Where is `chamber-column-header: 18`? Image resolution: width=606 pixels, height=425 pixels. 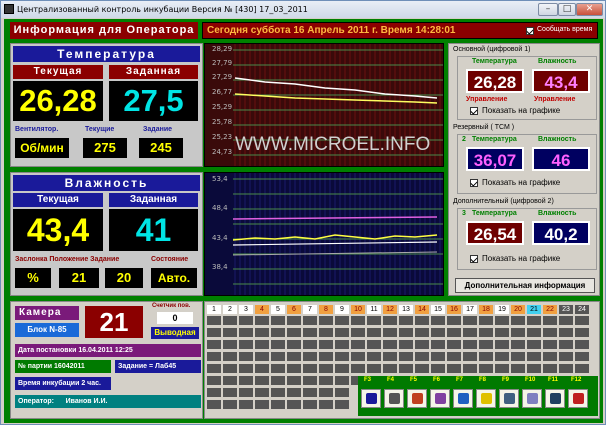 chamber-column-header: 18 is located at coordinates (486, 309).